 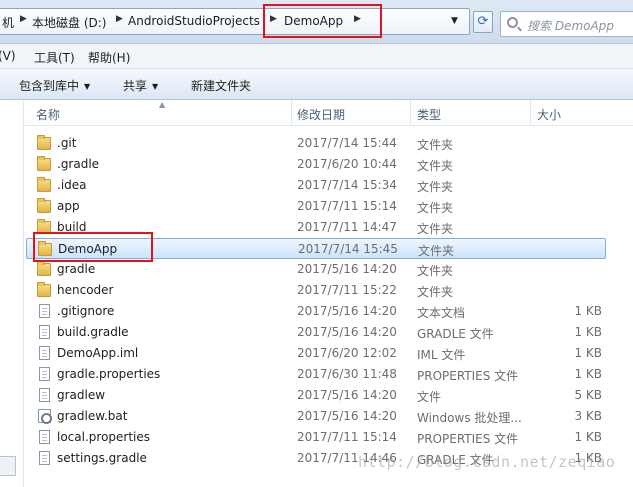 What do you see at coordinates (588, 416) in the screenshot?
I see `file-size: 3 KB` at bounding box center [588, 416].